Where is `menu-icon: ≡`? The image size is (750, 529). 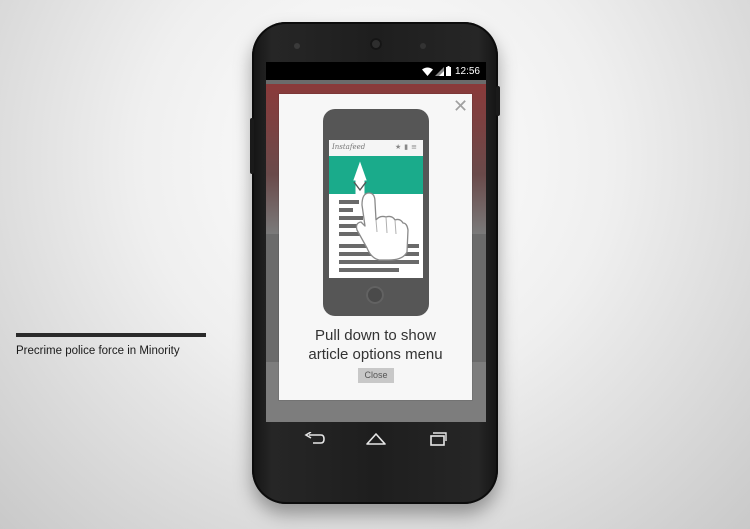 menu-icon: ≡ is located at coordinates (415, 147).